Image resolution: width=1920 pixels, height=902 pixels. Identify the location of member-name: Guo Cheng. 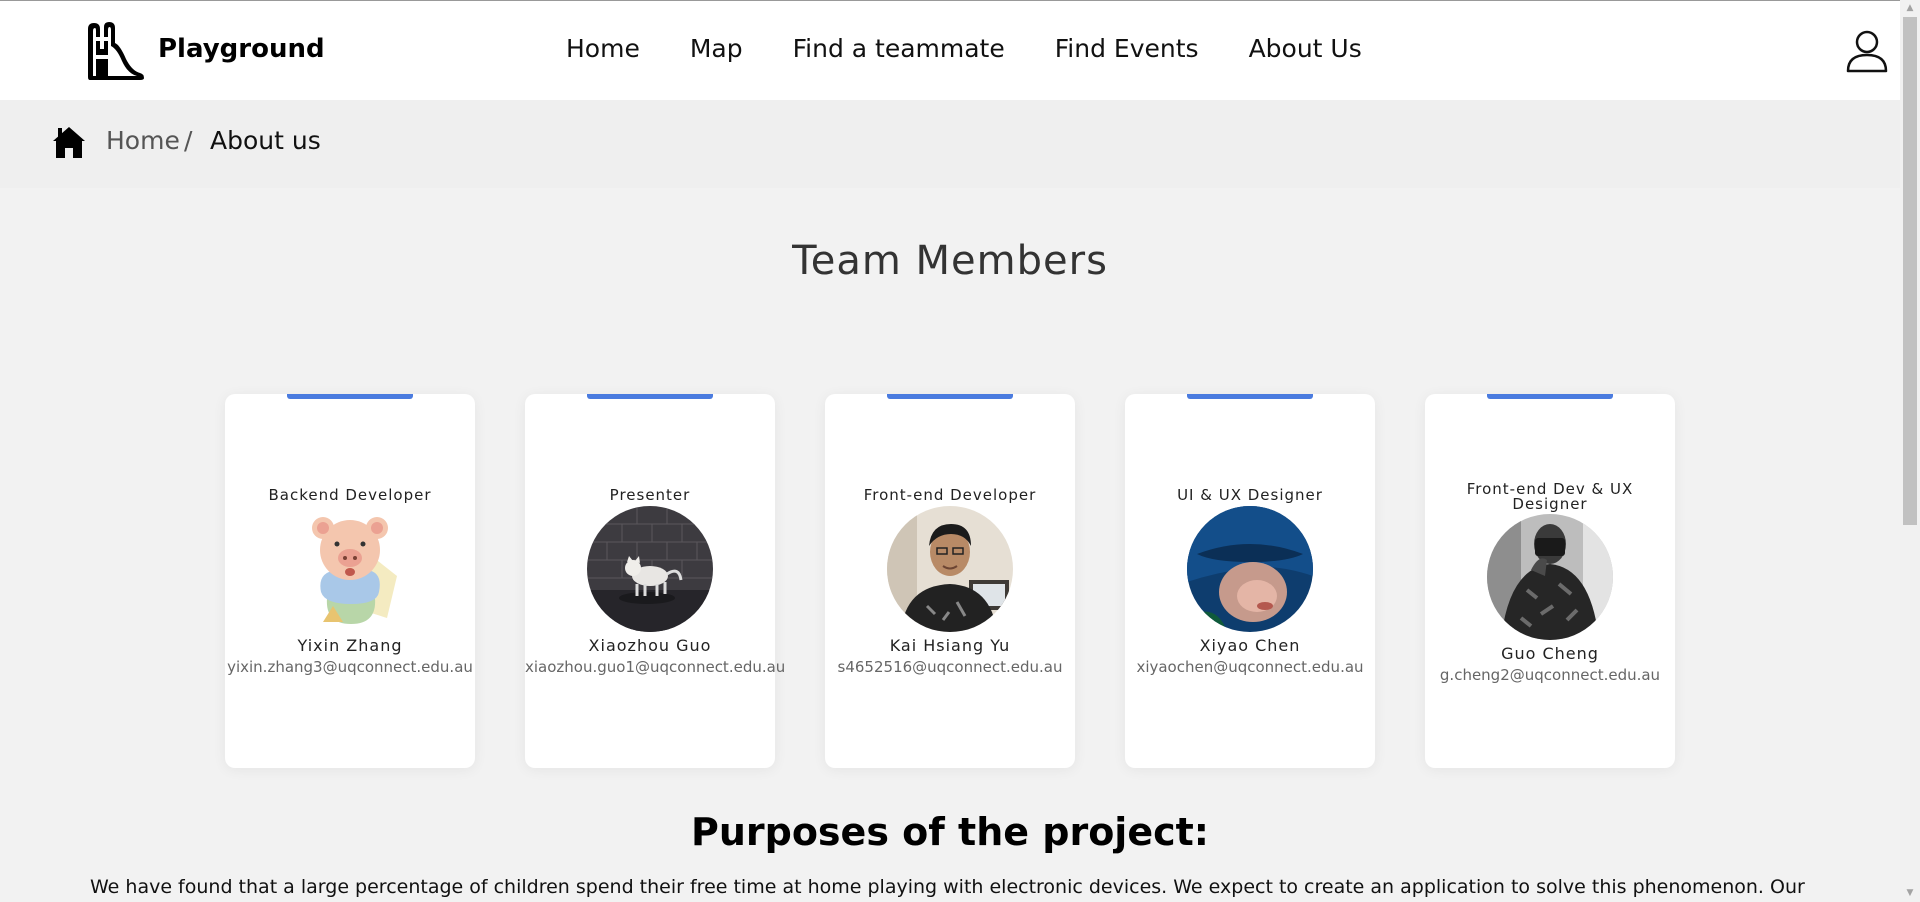
(1550, 653).